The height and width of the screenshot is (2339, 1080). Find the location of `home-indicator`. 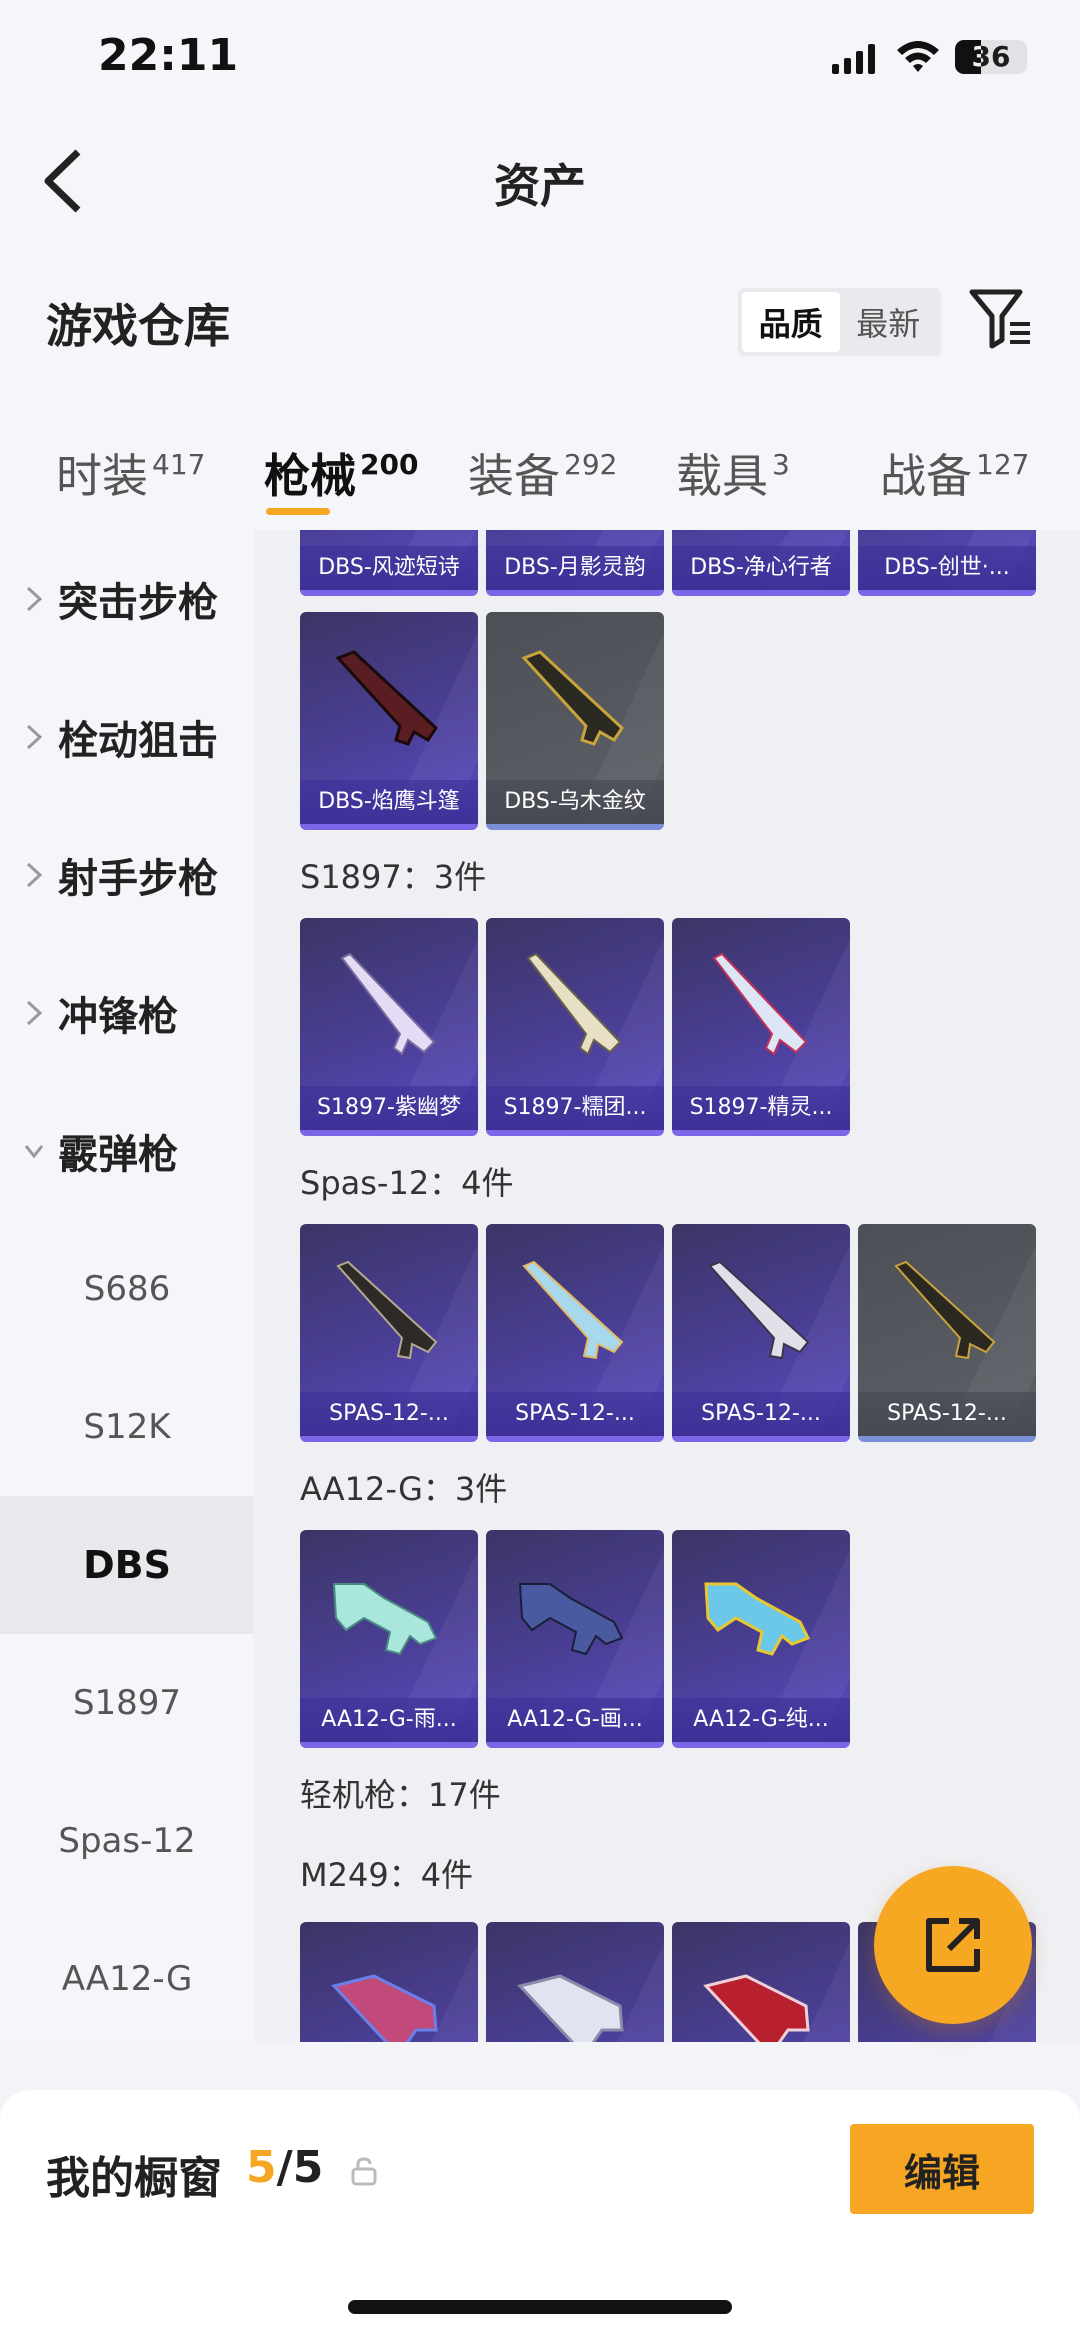

home-indicator is located at coordinates (540, 2307).